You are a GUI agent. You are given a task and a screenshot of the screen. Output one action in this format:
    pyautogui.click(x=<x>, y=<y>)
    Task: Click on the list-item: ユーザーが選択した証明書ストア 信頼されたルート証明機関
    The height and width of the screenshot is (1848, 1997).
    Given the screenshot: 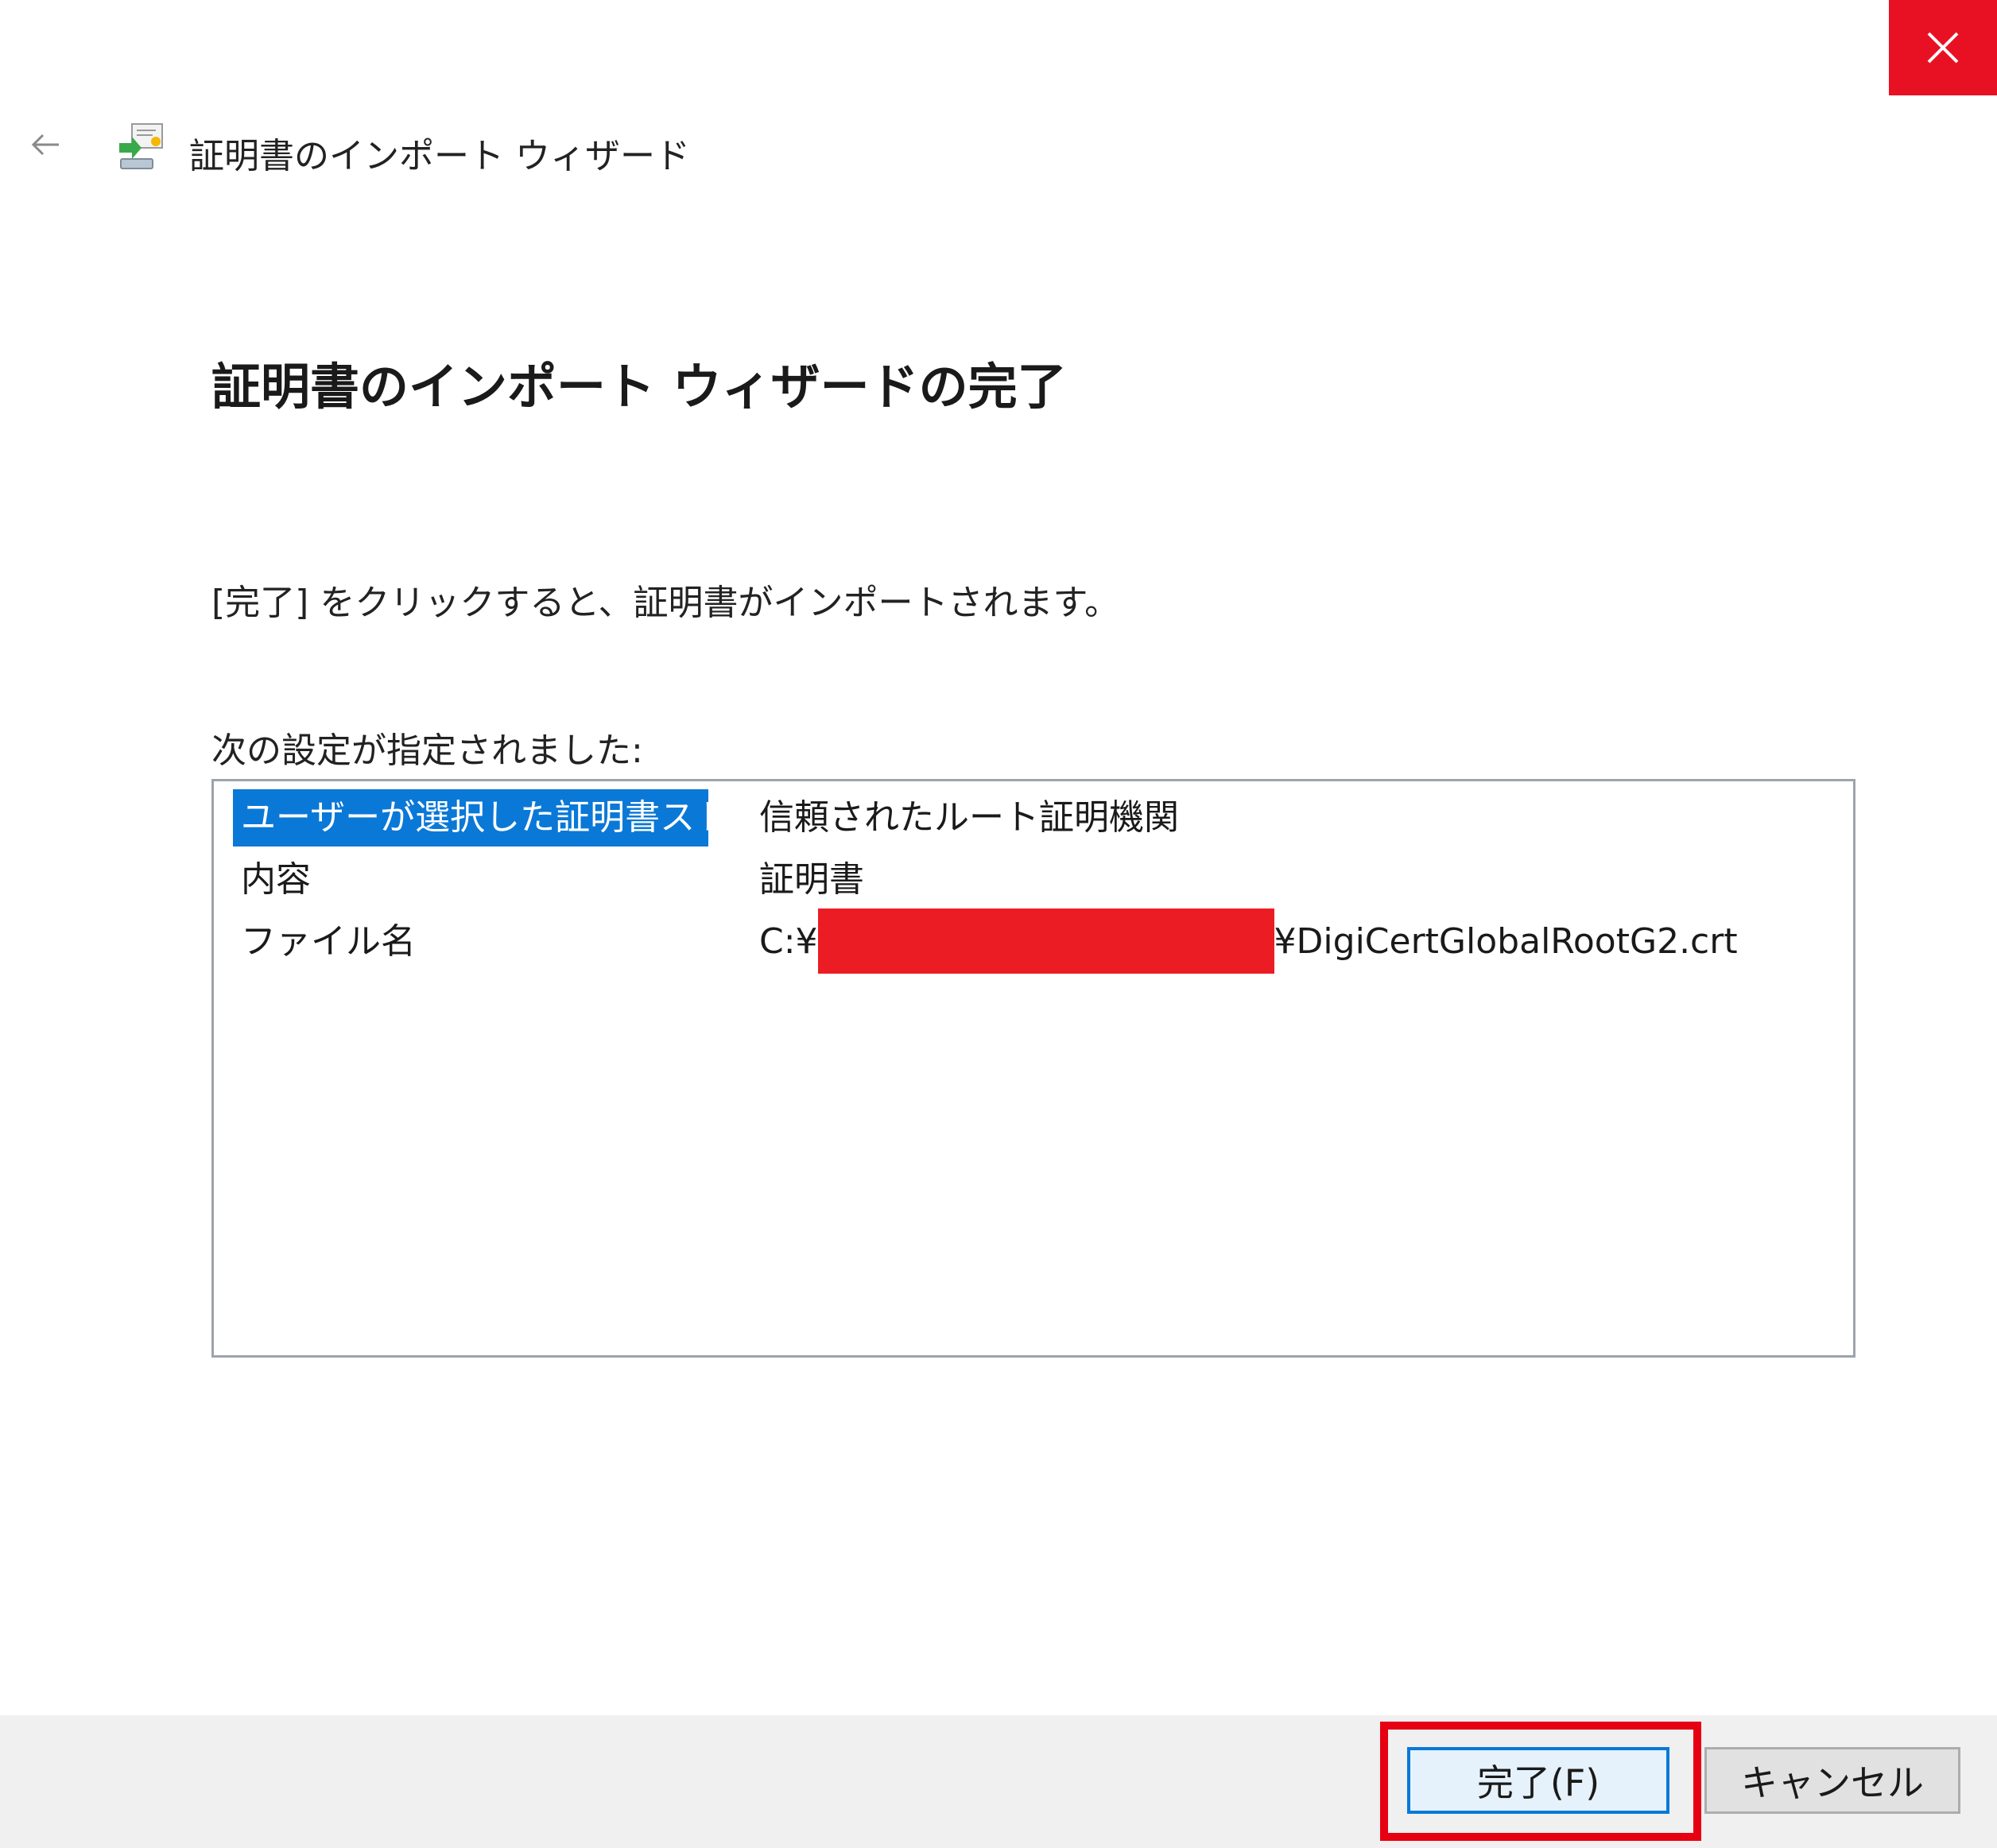 What is the action you would take?
    pyautogui.click(x=1028, y=818)
    